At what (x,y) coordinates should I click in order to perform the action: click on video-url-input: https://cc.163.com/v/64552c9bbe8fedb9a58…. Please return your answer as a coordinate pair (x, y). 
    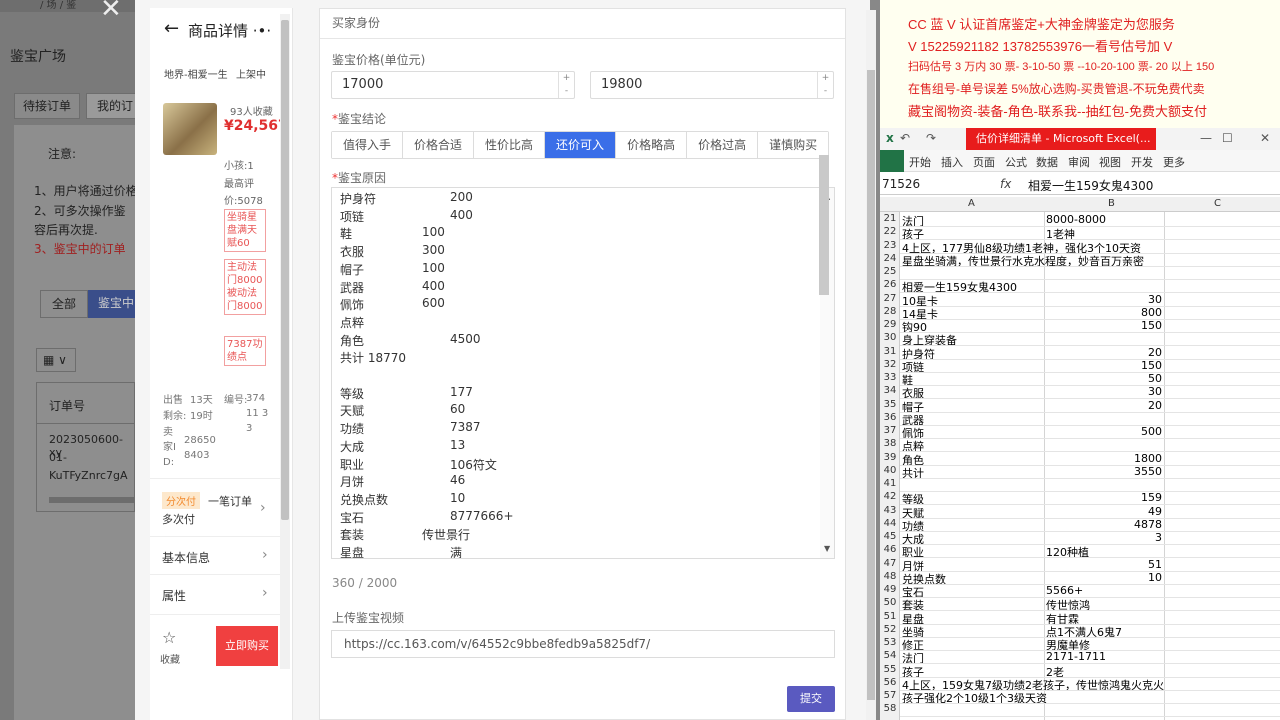
    Looking at the image, I should click on (583, 644).